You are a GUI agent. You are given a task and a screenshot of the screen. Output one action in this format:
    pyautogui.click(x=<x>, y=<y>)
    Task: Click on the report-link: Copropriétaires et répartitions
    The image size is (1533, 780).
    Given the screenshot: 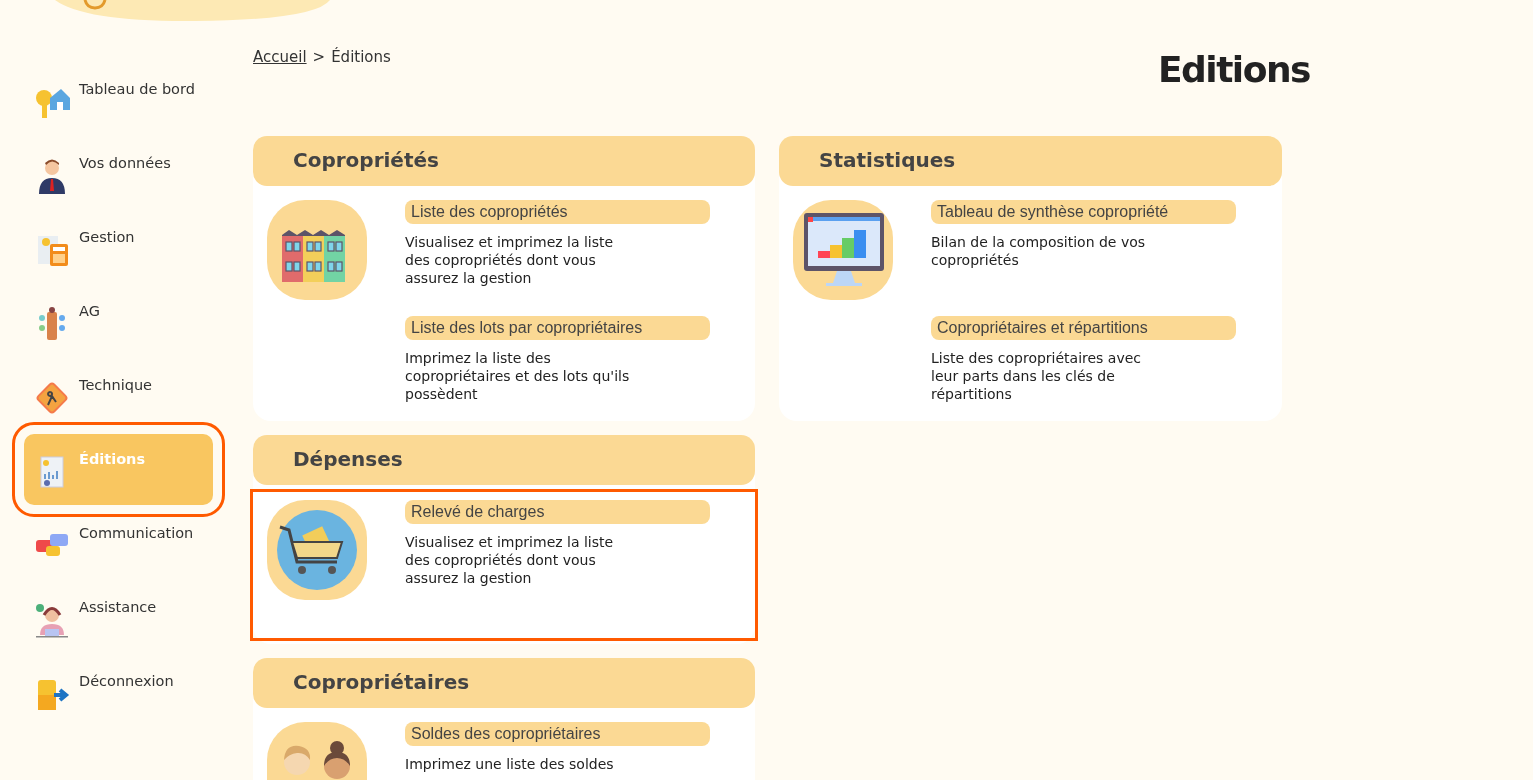 What is the action you would take?
    pyautogui.click(x=1083, y=328)
    